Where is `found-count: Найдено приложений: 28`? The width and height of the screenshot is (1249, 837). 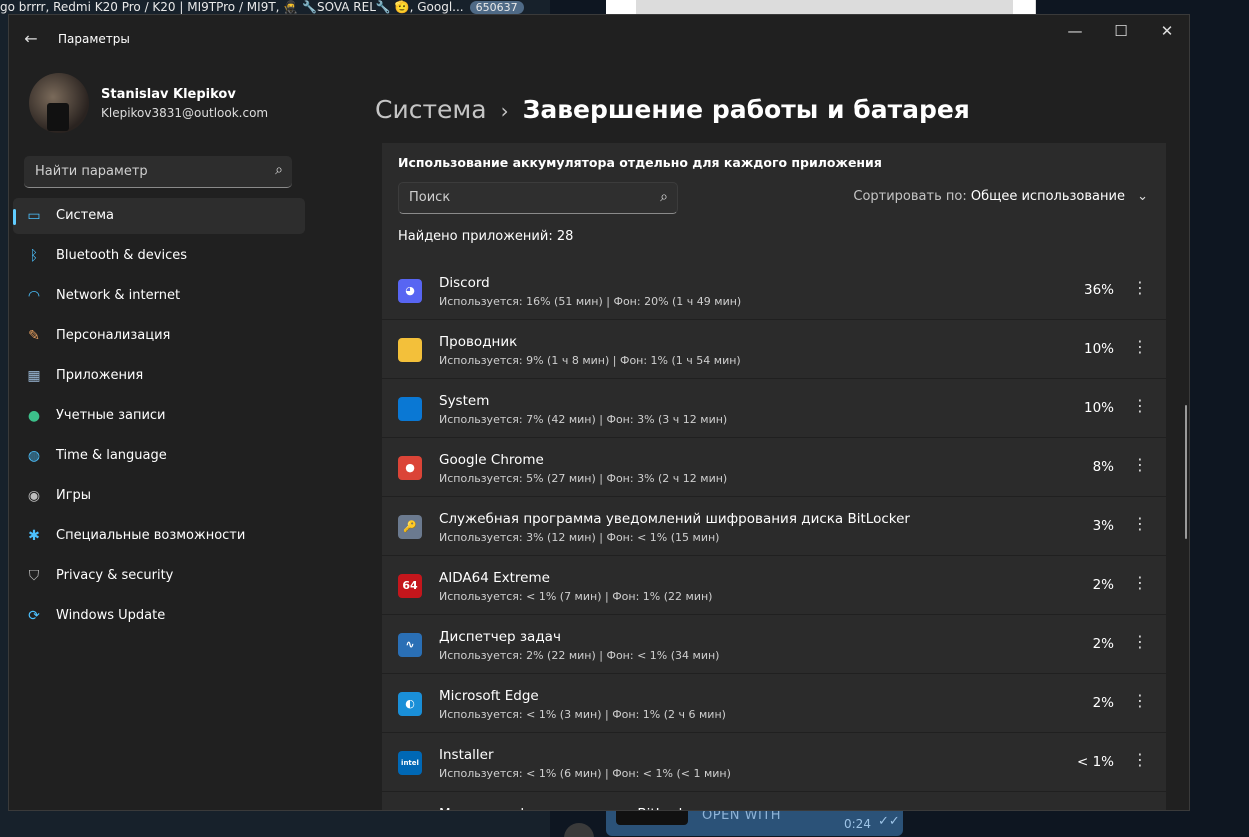
found-count: Найдено приложений: 28 is located at coordinates (486, 236).